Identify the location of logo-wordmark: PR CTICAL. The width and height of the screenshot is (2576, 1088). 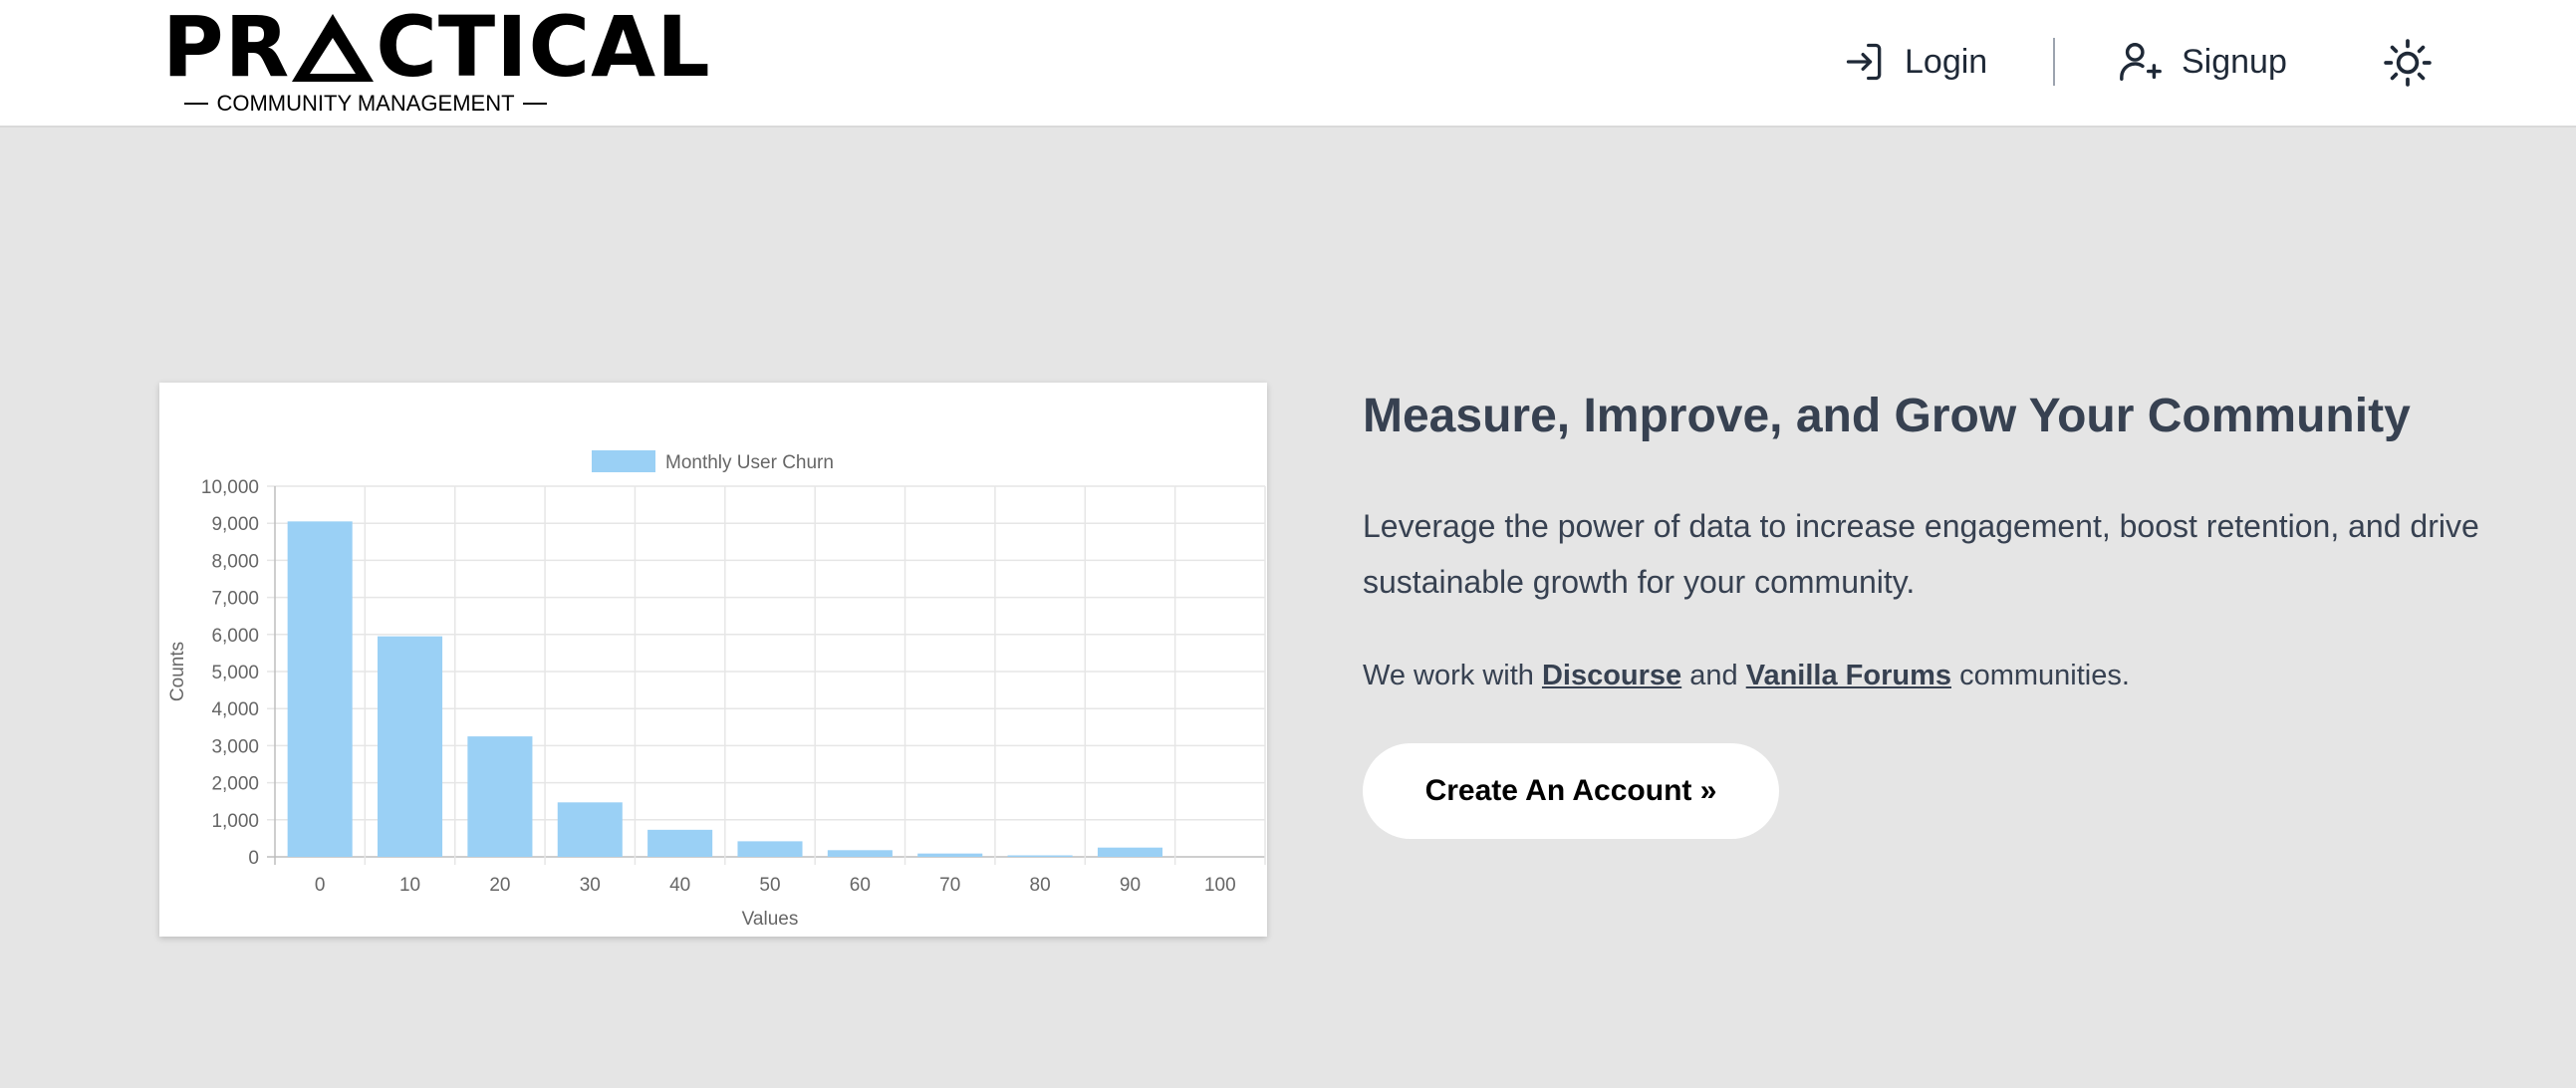
(436, 48).